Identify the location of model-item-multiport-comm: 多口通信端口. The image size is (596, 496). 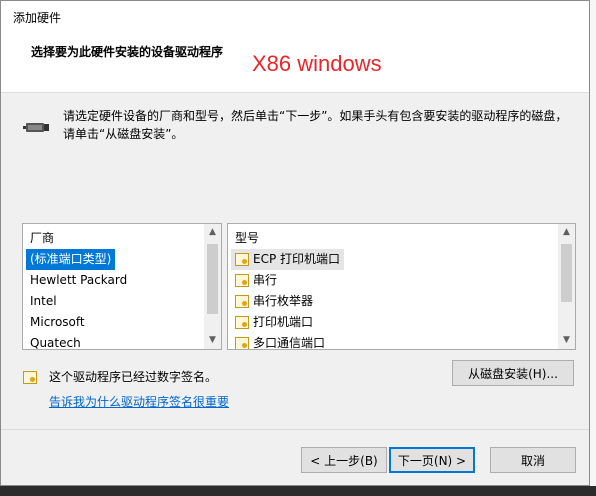
(394, 341).